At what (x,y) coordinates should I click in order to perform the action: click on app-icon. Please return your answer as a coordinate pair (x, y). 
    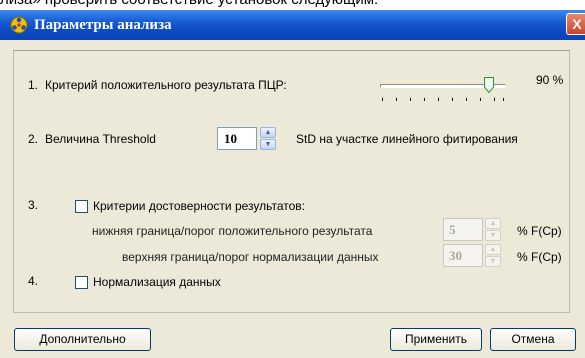
    Looking at the image, I should click on (19, 25).